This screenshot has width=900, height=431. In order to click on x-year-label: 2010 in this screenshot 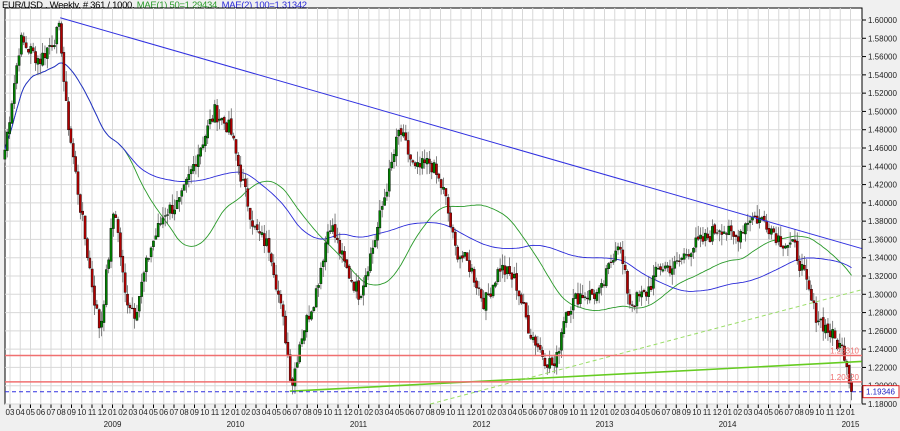, I will do `click(236, 424)`.